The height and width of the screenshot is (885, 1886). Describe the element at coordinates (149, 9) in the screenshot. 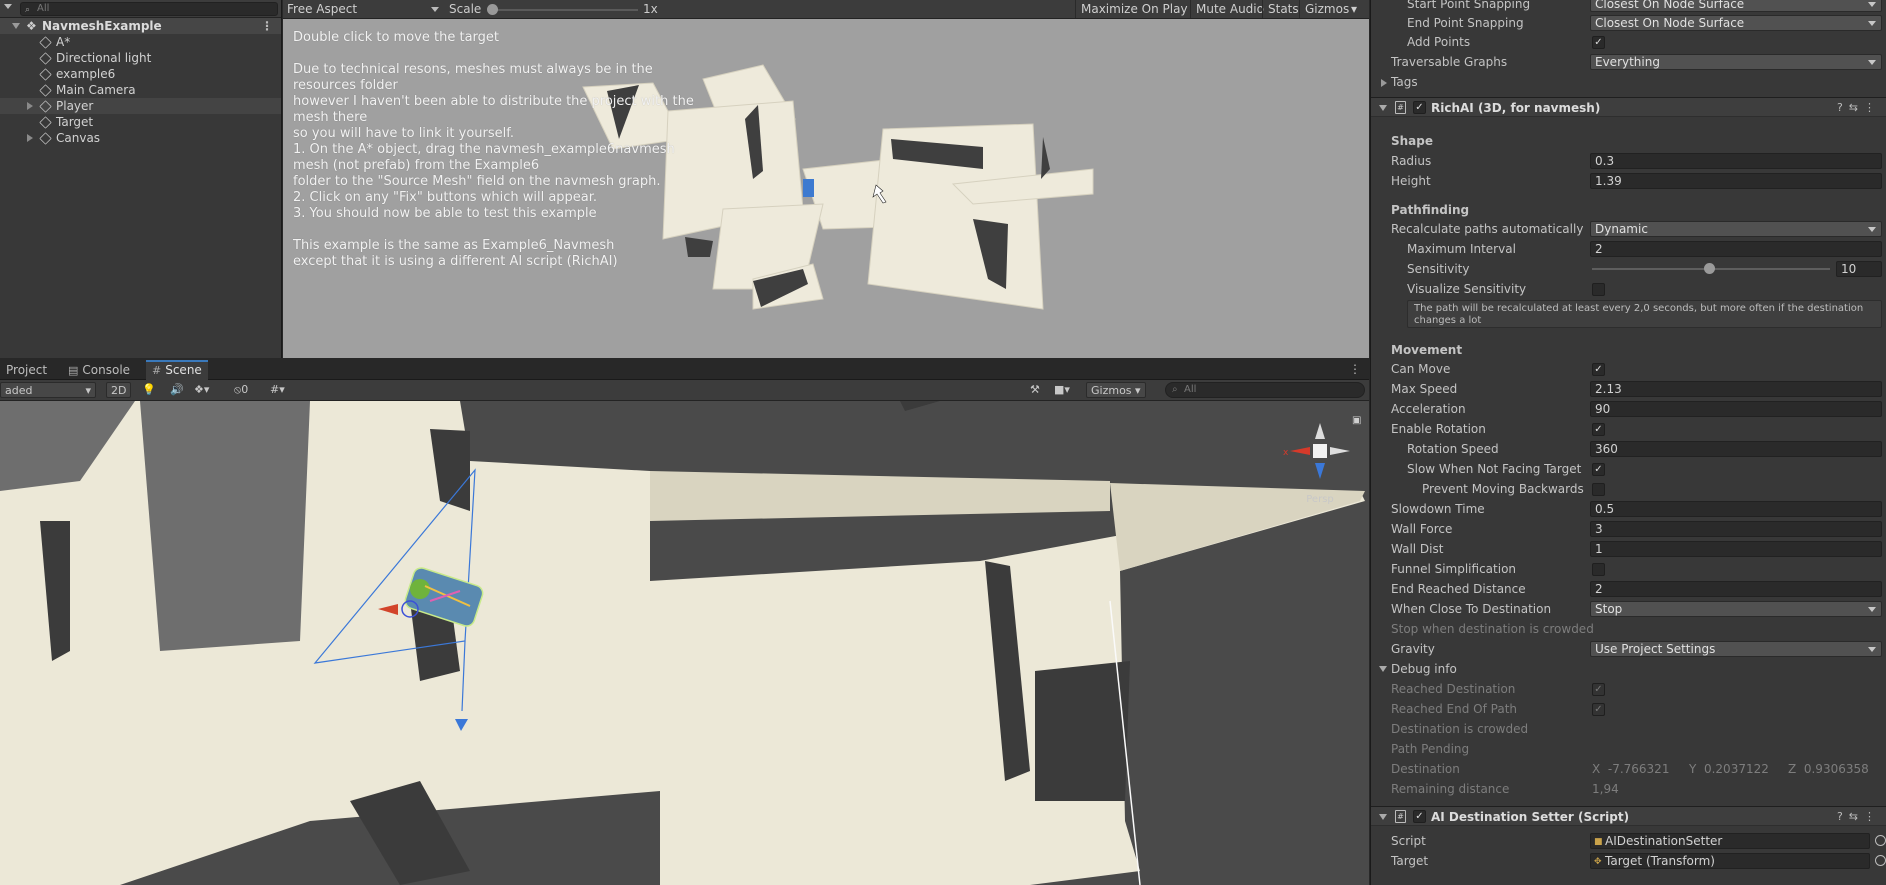

I see `hierarchy-search-input: ⌕ All` at that location.